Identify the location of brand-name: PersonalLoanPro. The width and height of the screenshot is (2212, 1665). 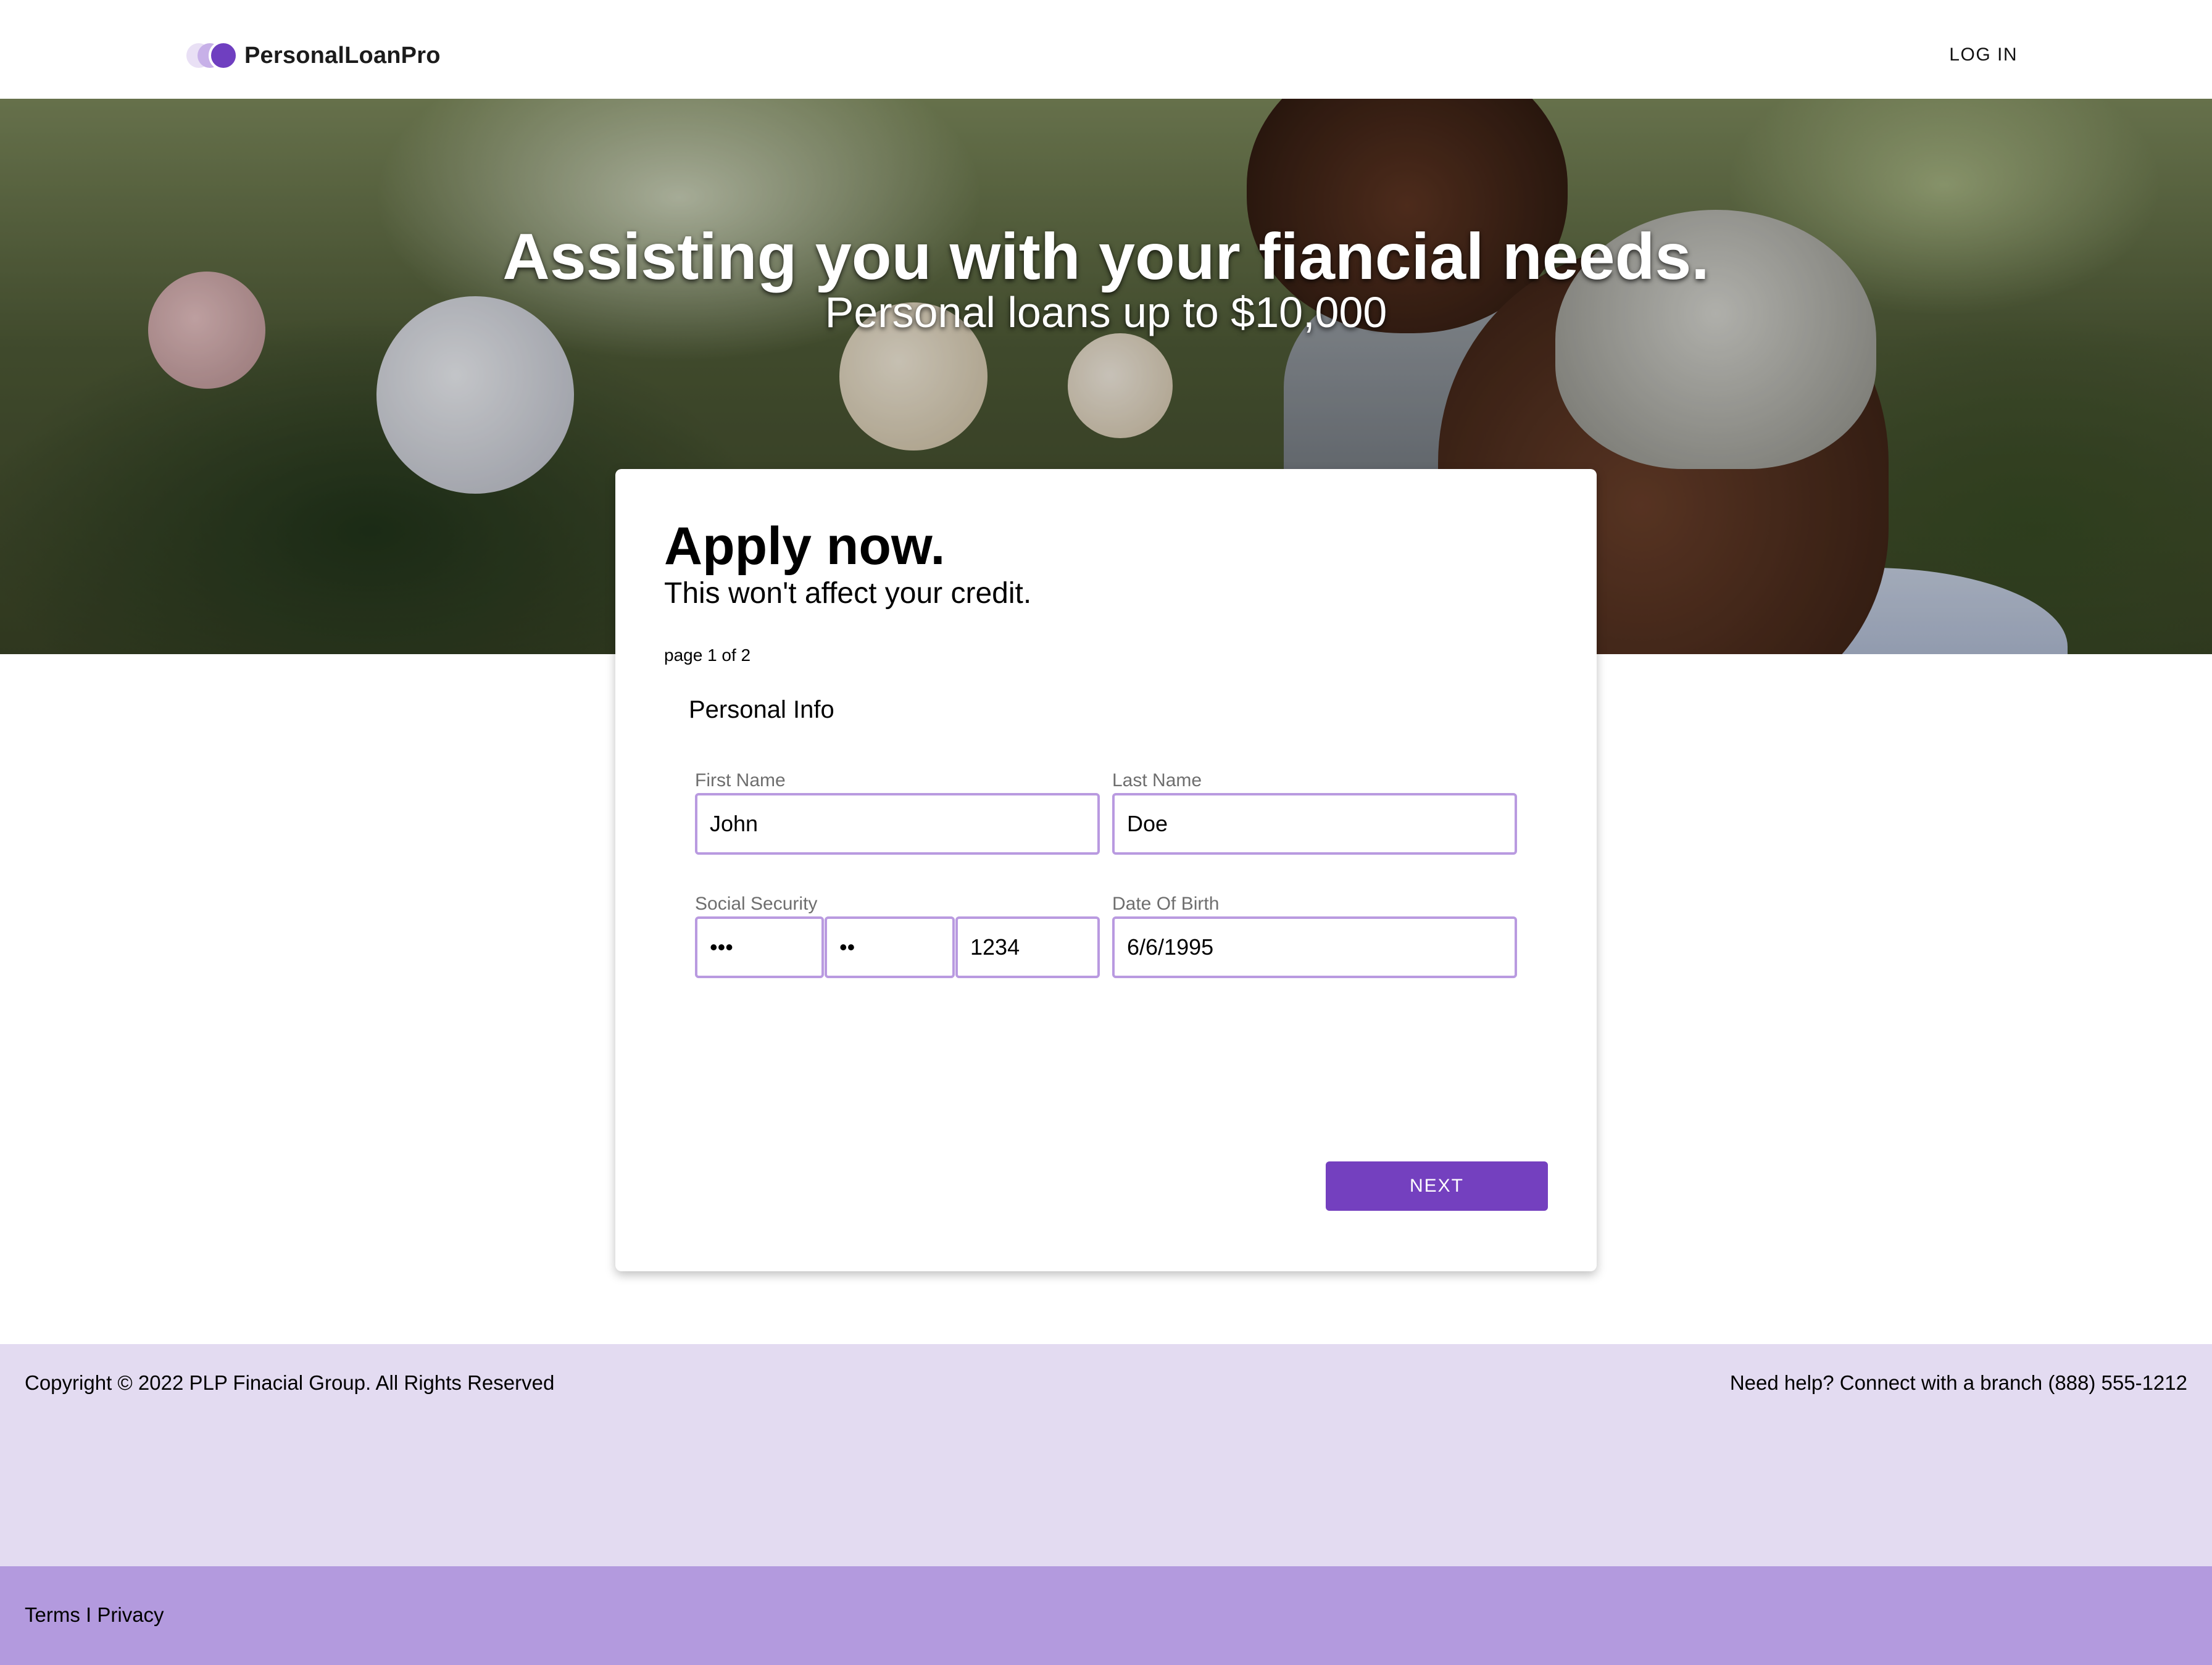
(342, 55).